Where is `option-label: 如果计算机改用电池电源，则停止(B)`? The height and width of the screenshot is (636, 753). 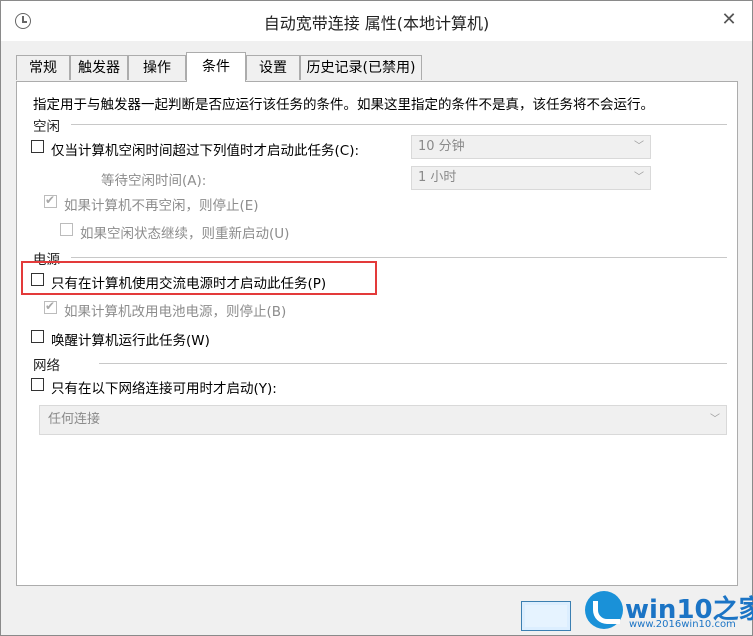
option-label: 如果计算机改用电池电源，则停止(B) is located at coordinates (175, 312).